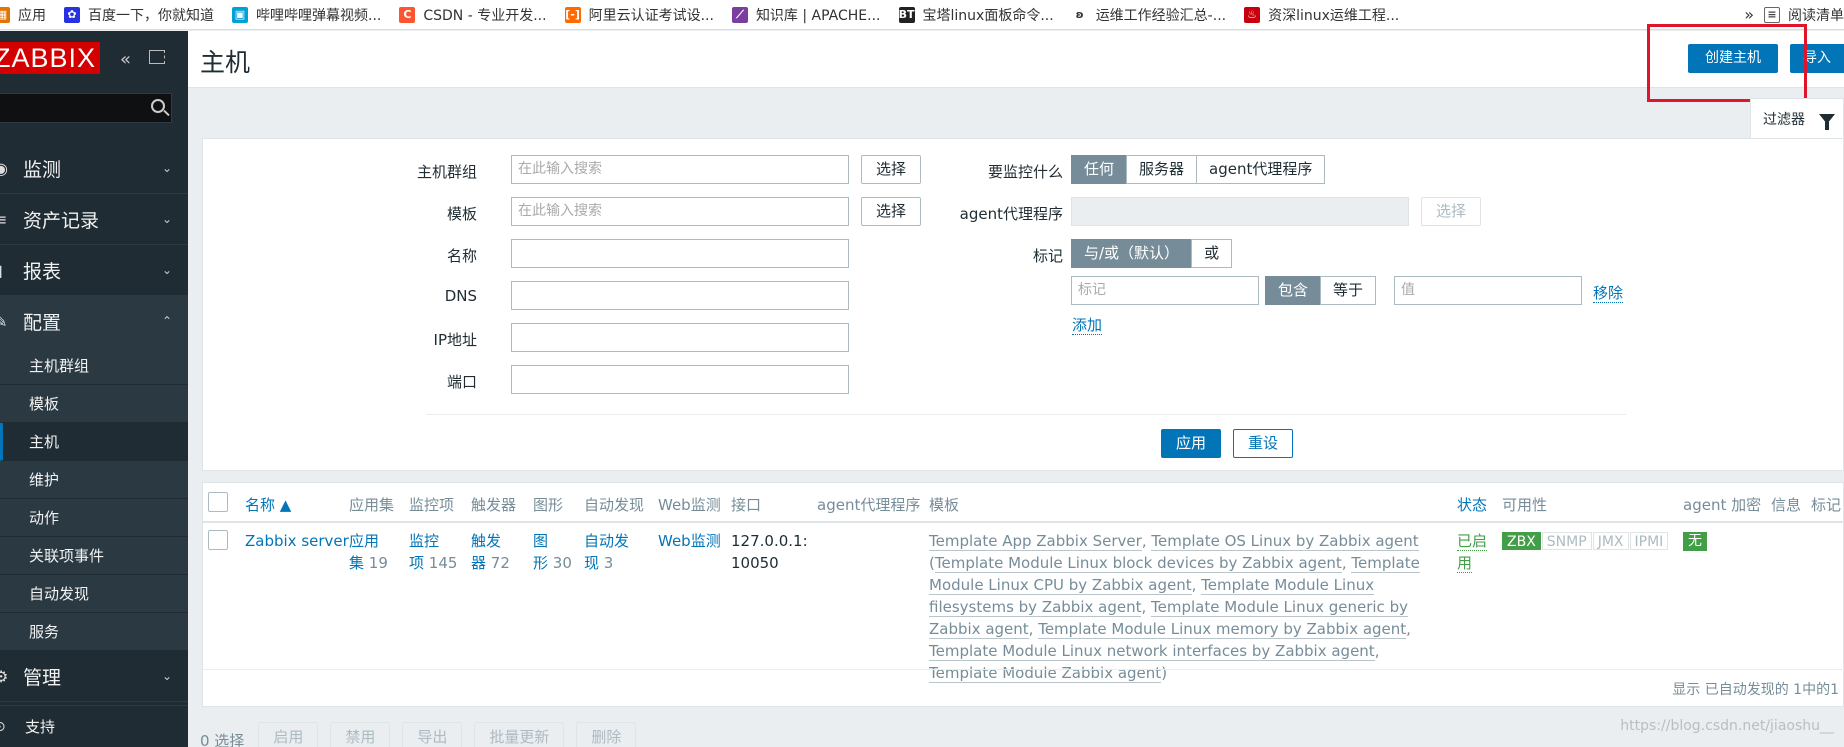 Image resolution: width=1844 pixels, height=747 pixels. I want to click on col-triggers: 触发器, so click(494, 505).